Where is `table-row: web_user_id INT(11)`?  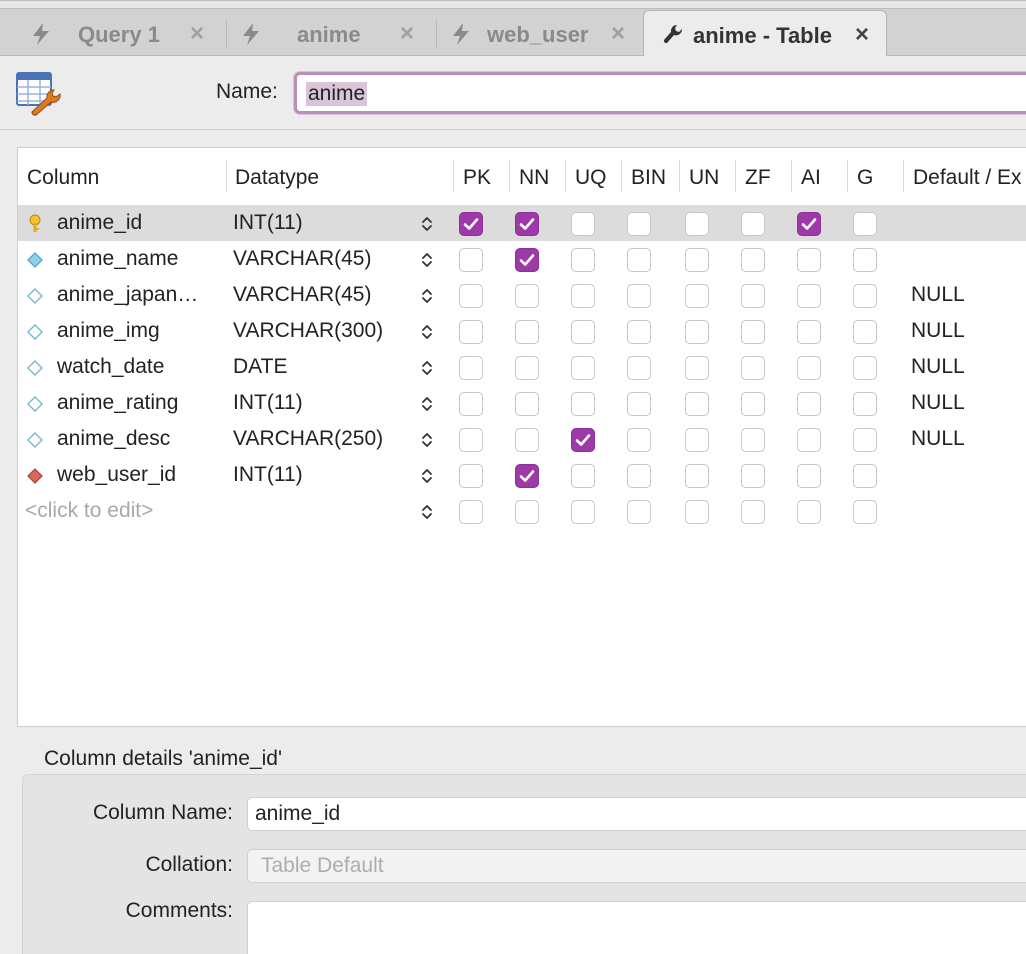
table-row: web_user_id INT(11) is located at coordinates (522, 475).